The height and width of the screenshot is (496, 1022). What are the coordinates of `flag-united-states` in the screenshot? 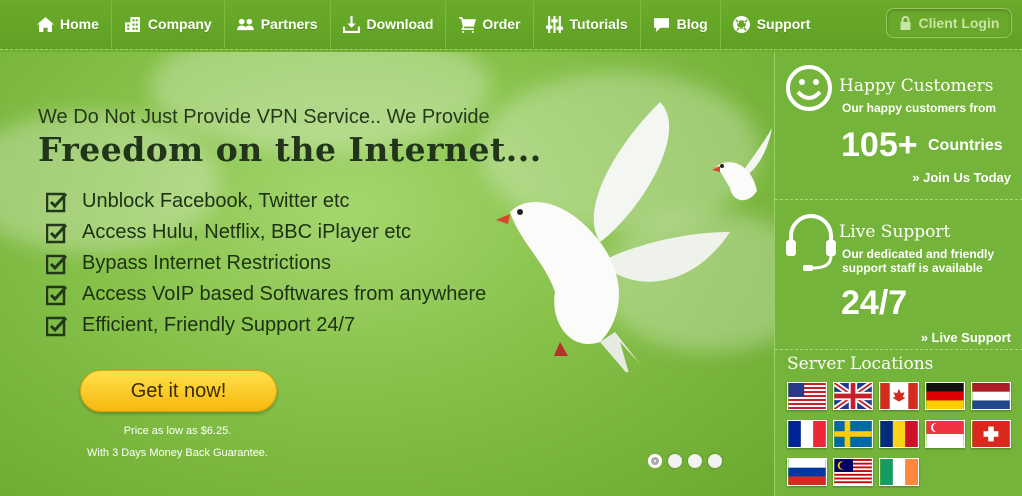 It's located at (807, 396).